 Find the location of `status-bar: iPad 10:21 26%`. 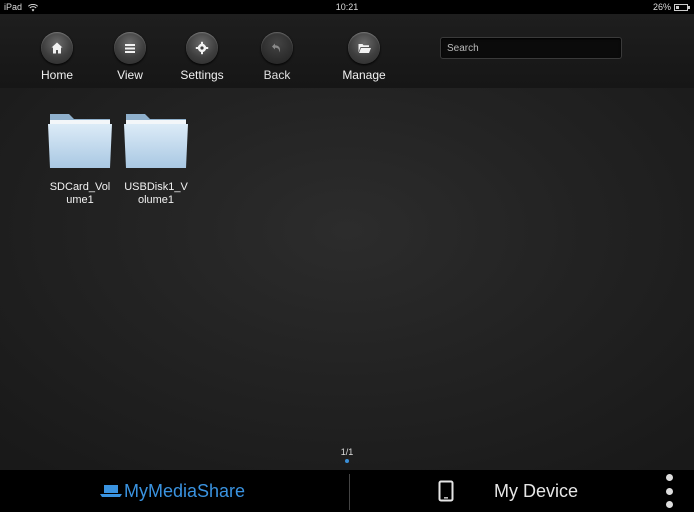

status-bar: iPad 10:21 26% is located at coordinates (347, 7).